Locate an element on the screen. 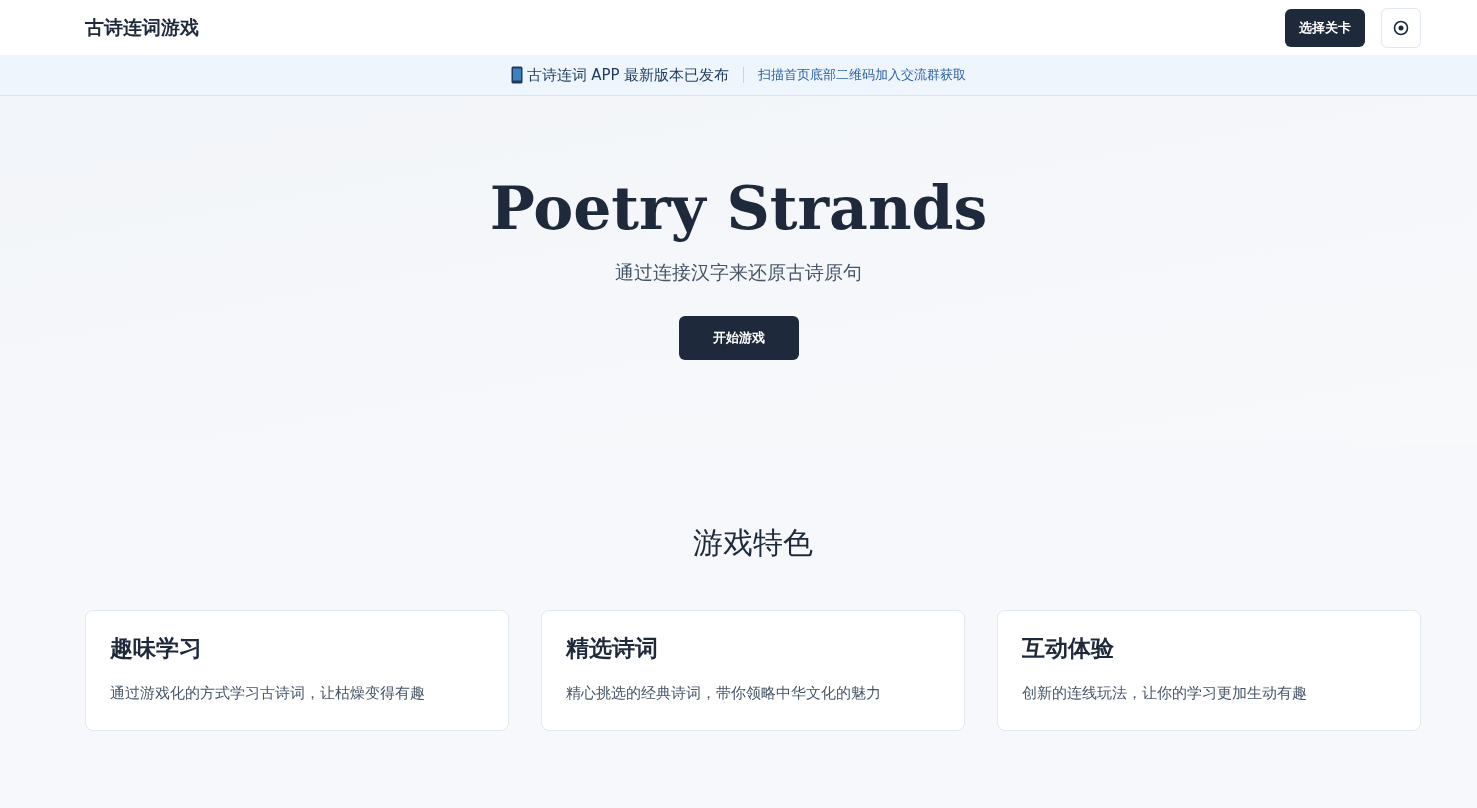 This screenshot has width=1477, height=808. site-logo: 古诗连词游戏 is located at coordinates (142, 27).